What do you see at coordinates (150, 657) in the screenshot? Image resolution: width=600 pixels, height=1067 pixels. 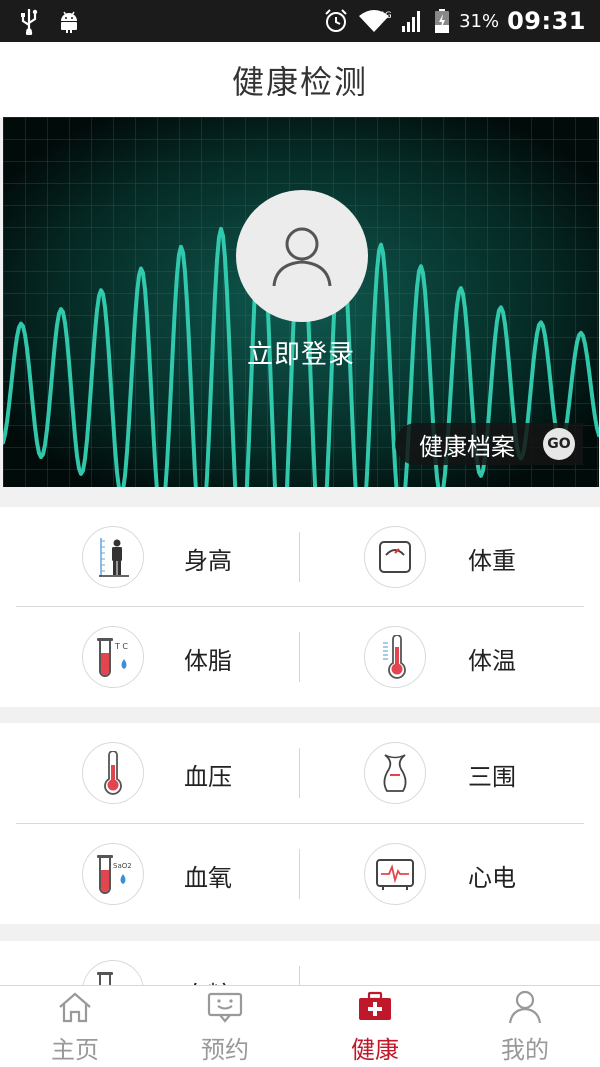 I see `metric-body-fat: T C 体脂` at bounding box center [150, 657].